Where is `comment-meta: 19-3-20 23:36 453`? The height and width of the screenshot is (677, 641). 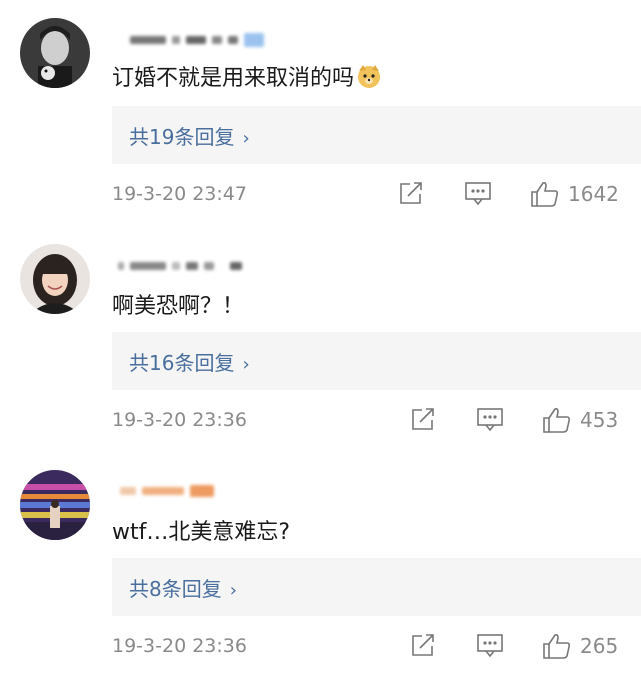 comment-meta: 19-3-20 23:36 453 is located at coordinates (376, 421).